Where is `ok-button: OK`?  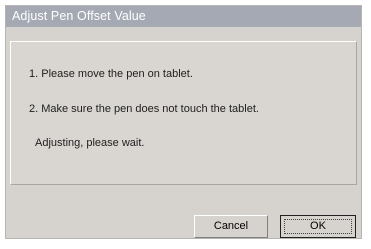
ok-button: OK is located at coordinates (318, 226).